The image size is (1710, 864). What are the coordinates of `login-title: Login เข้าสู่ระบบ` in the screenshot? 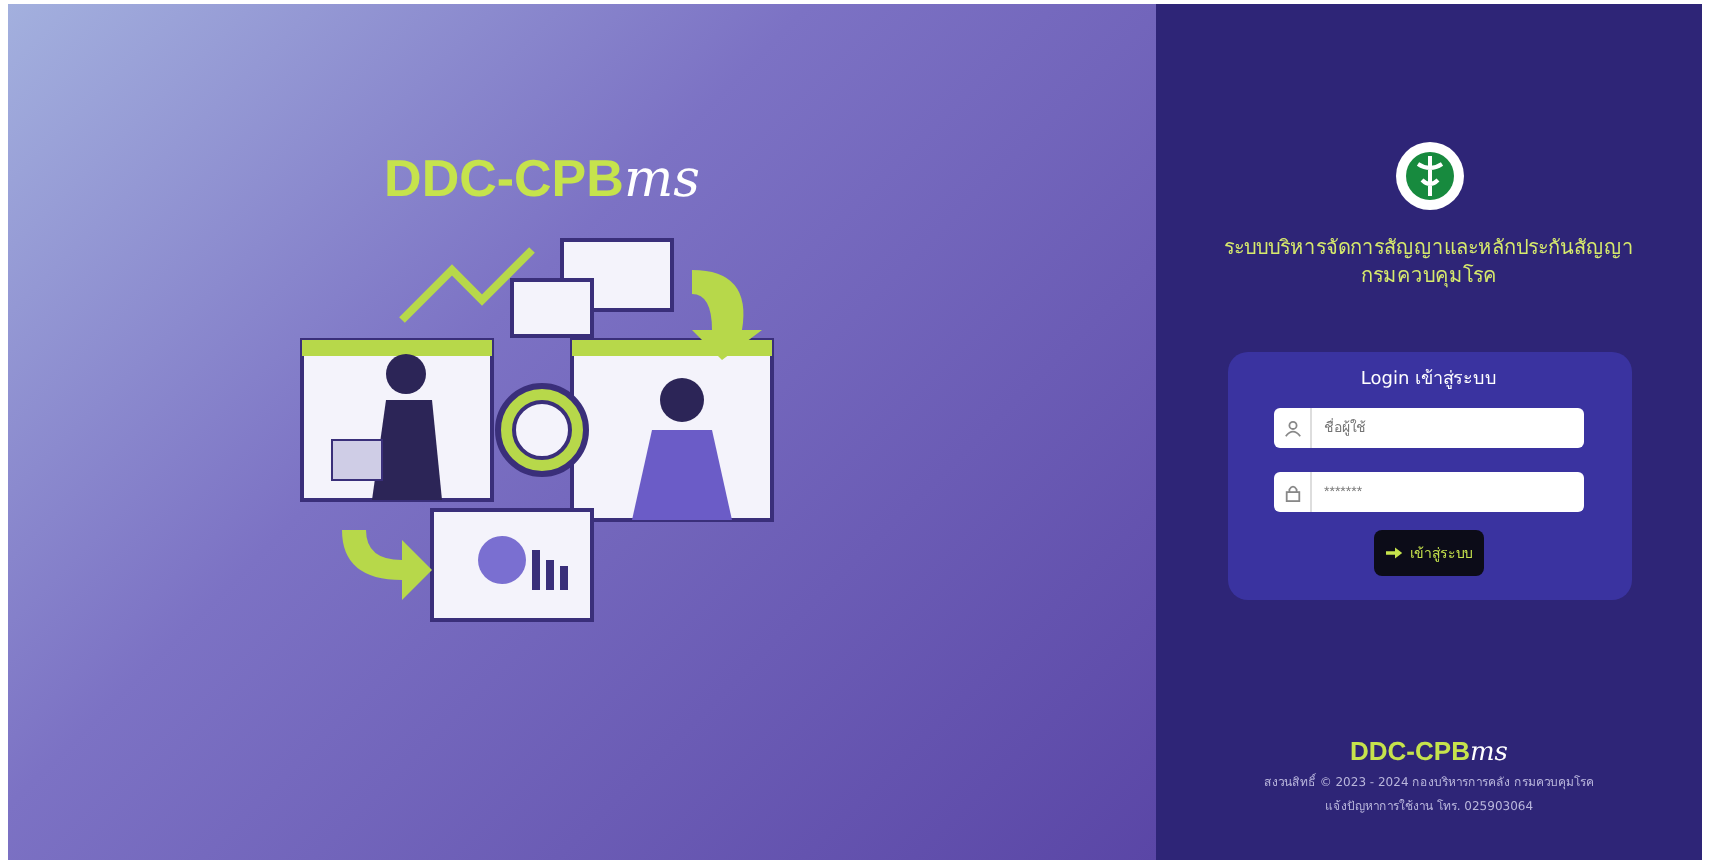 It's located at (1429, 379).